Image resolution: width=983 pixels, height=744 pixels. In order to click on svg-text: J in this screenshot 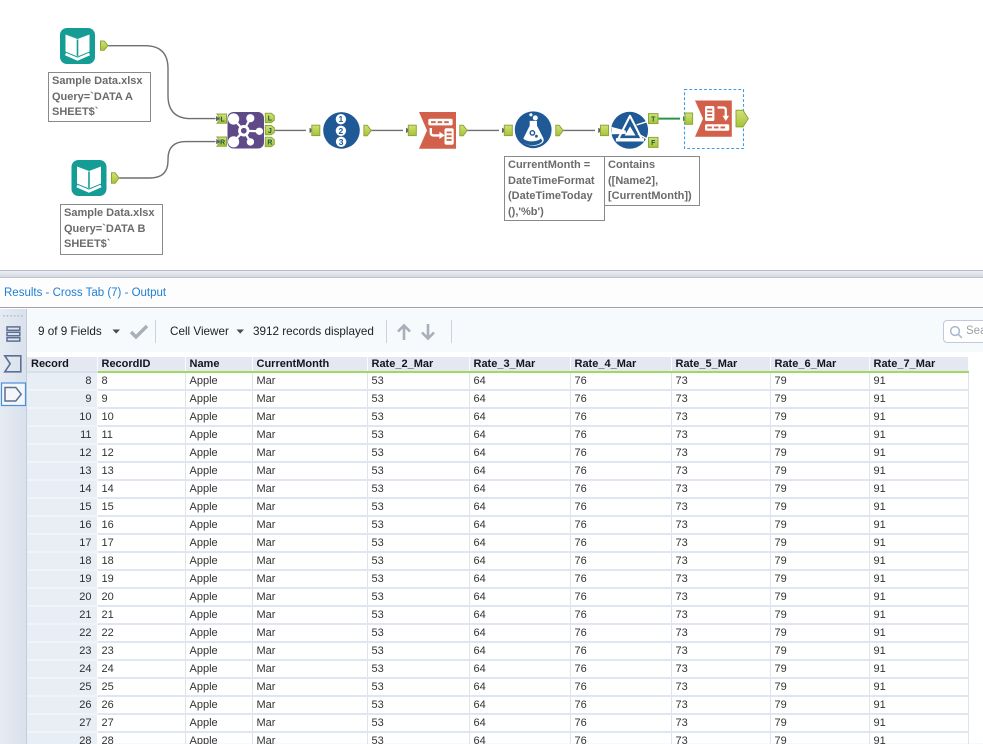, I will do `click(270, 131)`.